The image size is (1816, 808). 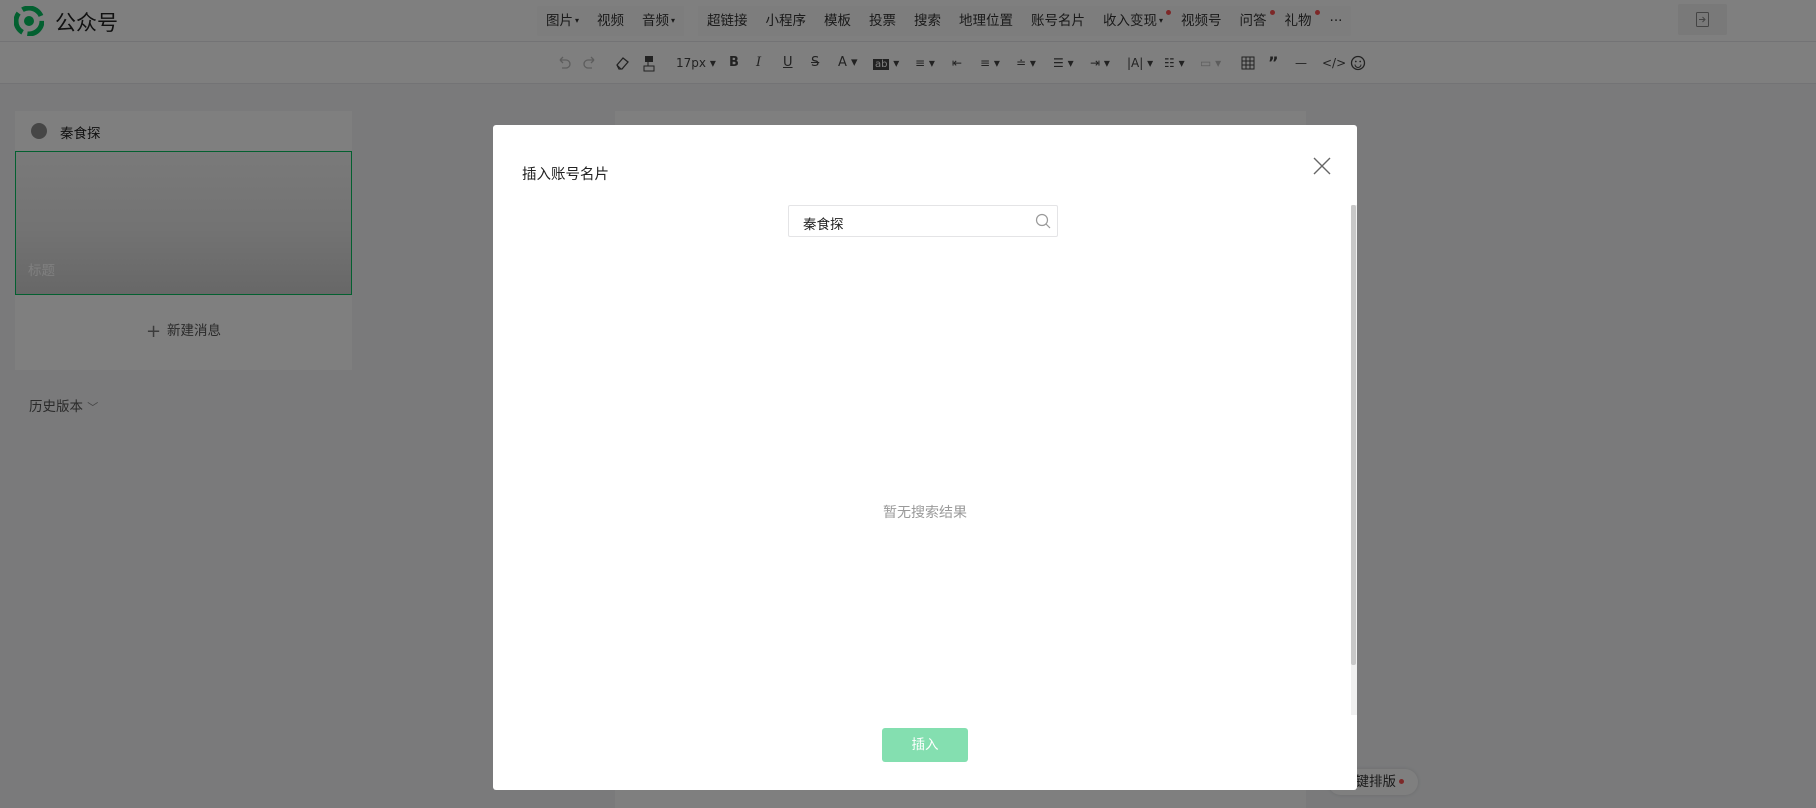 I want to click on dialog-title: 插入账号名片, so click(x=565, y=175).